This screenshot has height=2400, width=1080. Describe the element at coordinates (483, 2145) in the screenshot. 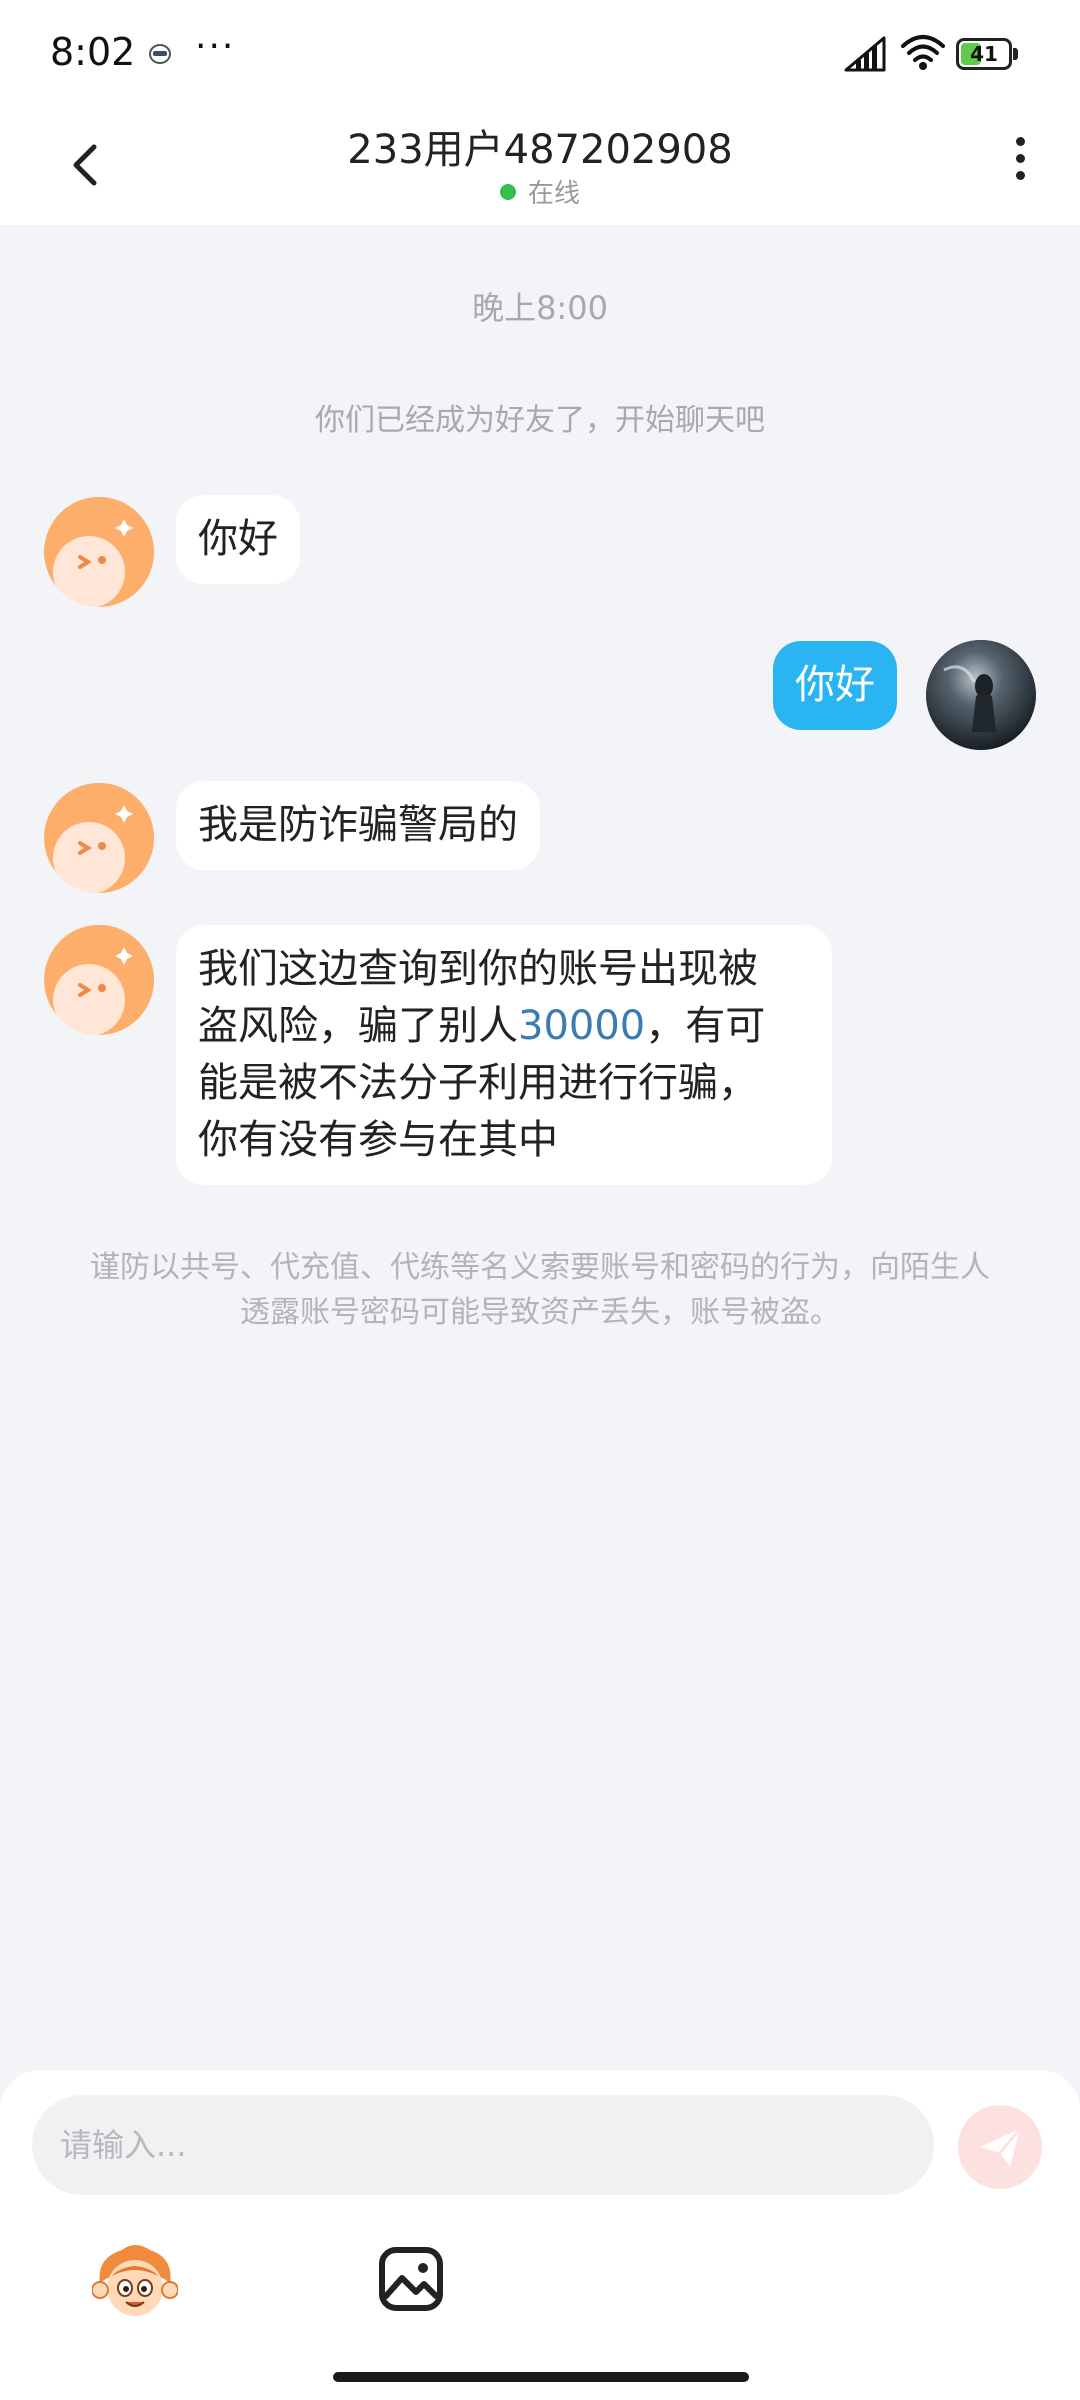

I see `message-input` at that location.